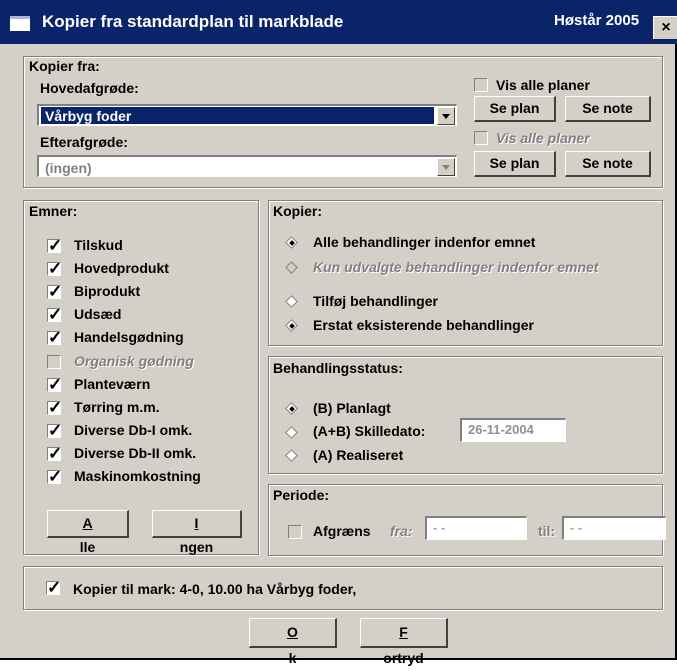 Image resolution: width=677 pixels, height=671 pixels. Describe the element at coordinates (481, 85) in the screenshot. I see `vis-alle-planer-checkbox` at that location.